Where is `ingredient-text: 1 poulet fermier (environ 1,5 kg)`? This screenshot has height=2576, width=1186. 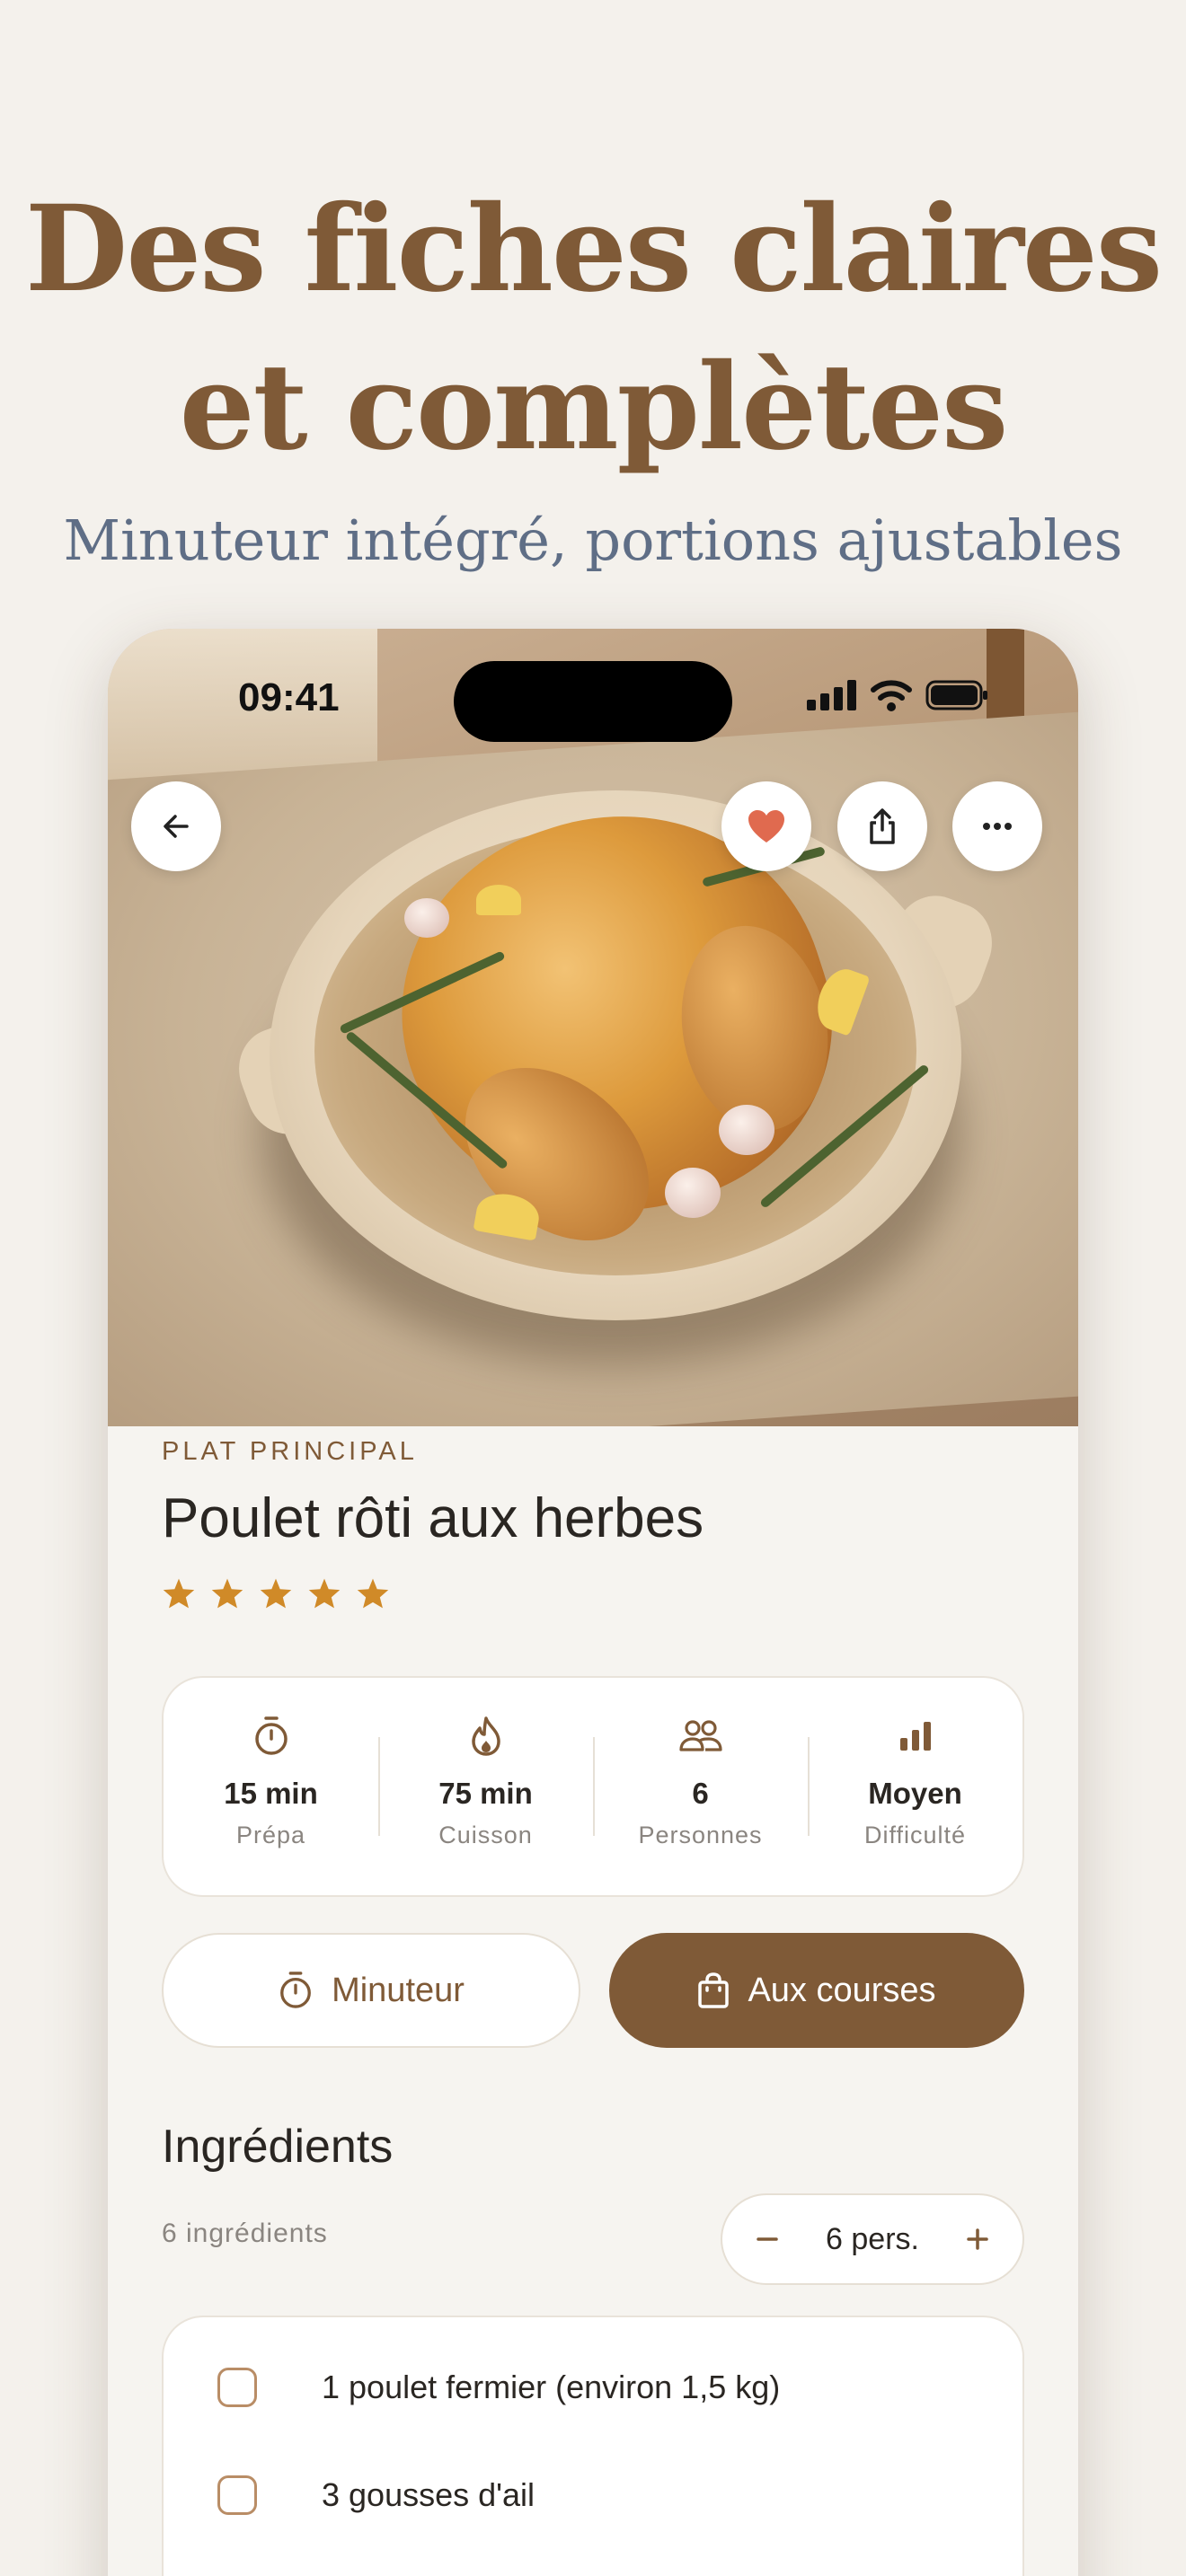 ingredient-text: 1 poulet fermier (environ 1,5 kg) is located at coordinates (551, 2387).